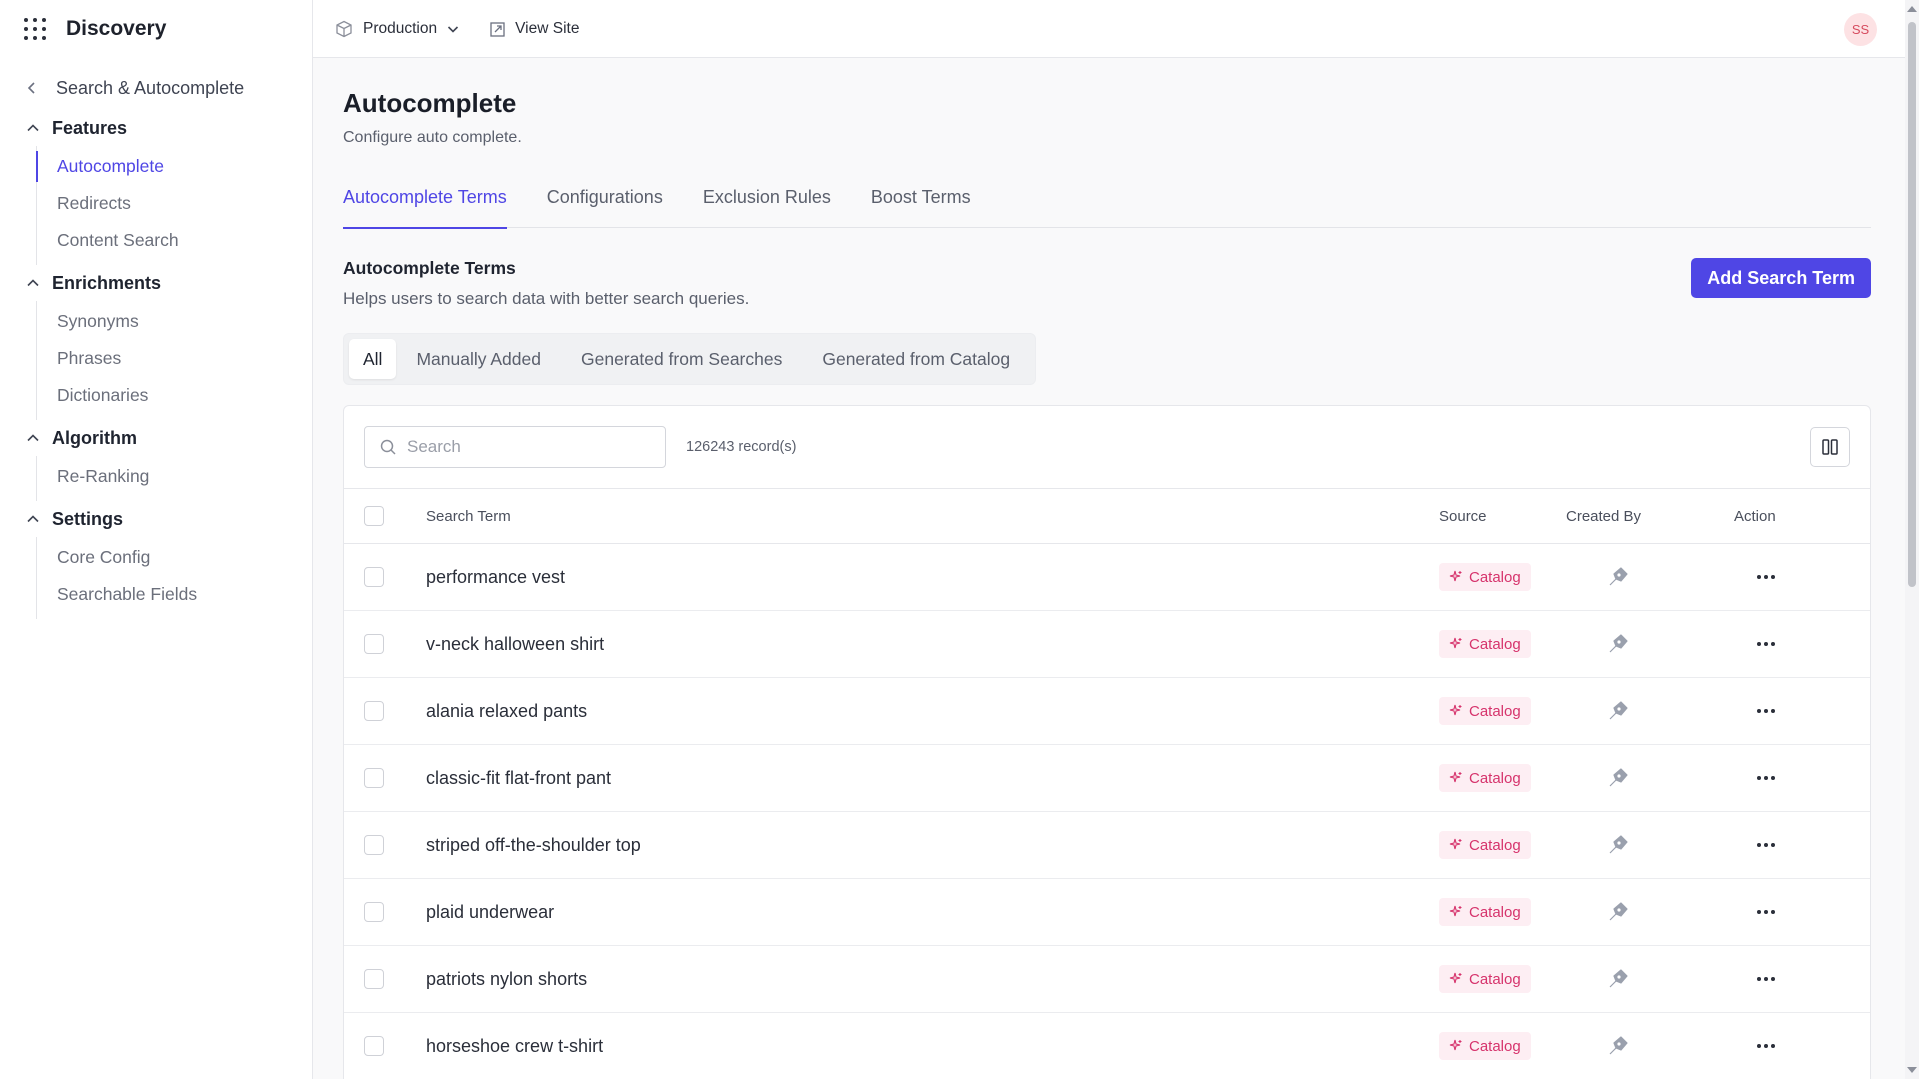 Image resolution: width=1919 pixels, height=1079 pixels. What do you see at coordinates (1107, 644) in the screenshot?
I see `table-row: v-neck halloween shirt Catalog` at bounding box center [1107, 644].